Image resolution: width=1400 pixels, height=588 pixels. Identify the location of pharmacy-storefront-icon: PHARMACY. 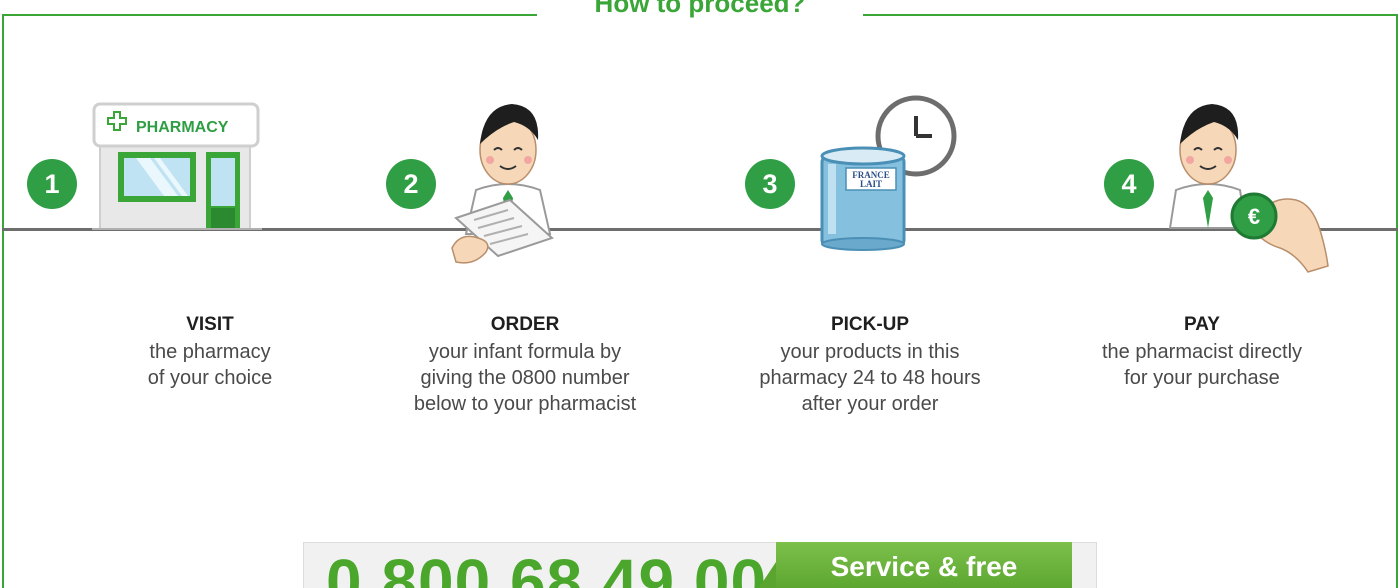
(177, 166).